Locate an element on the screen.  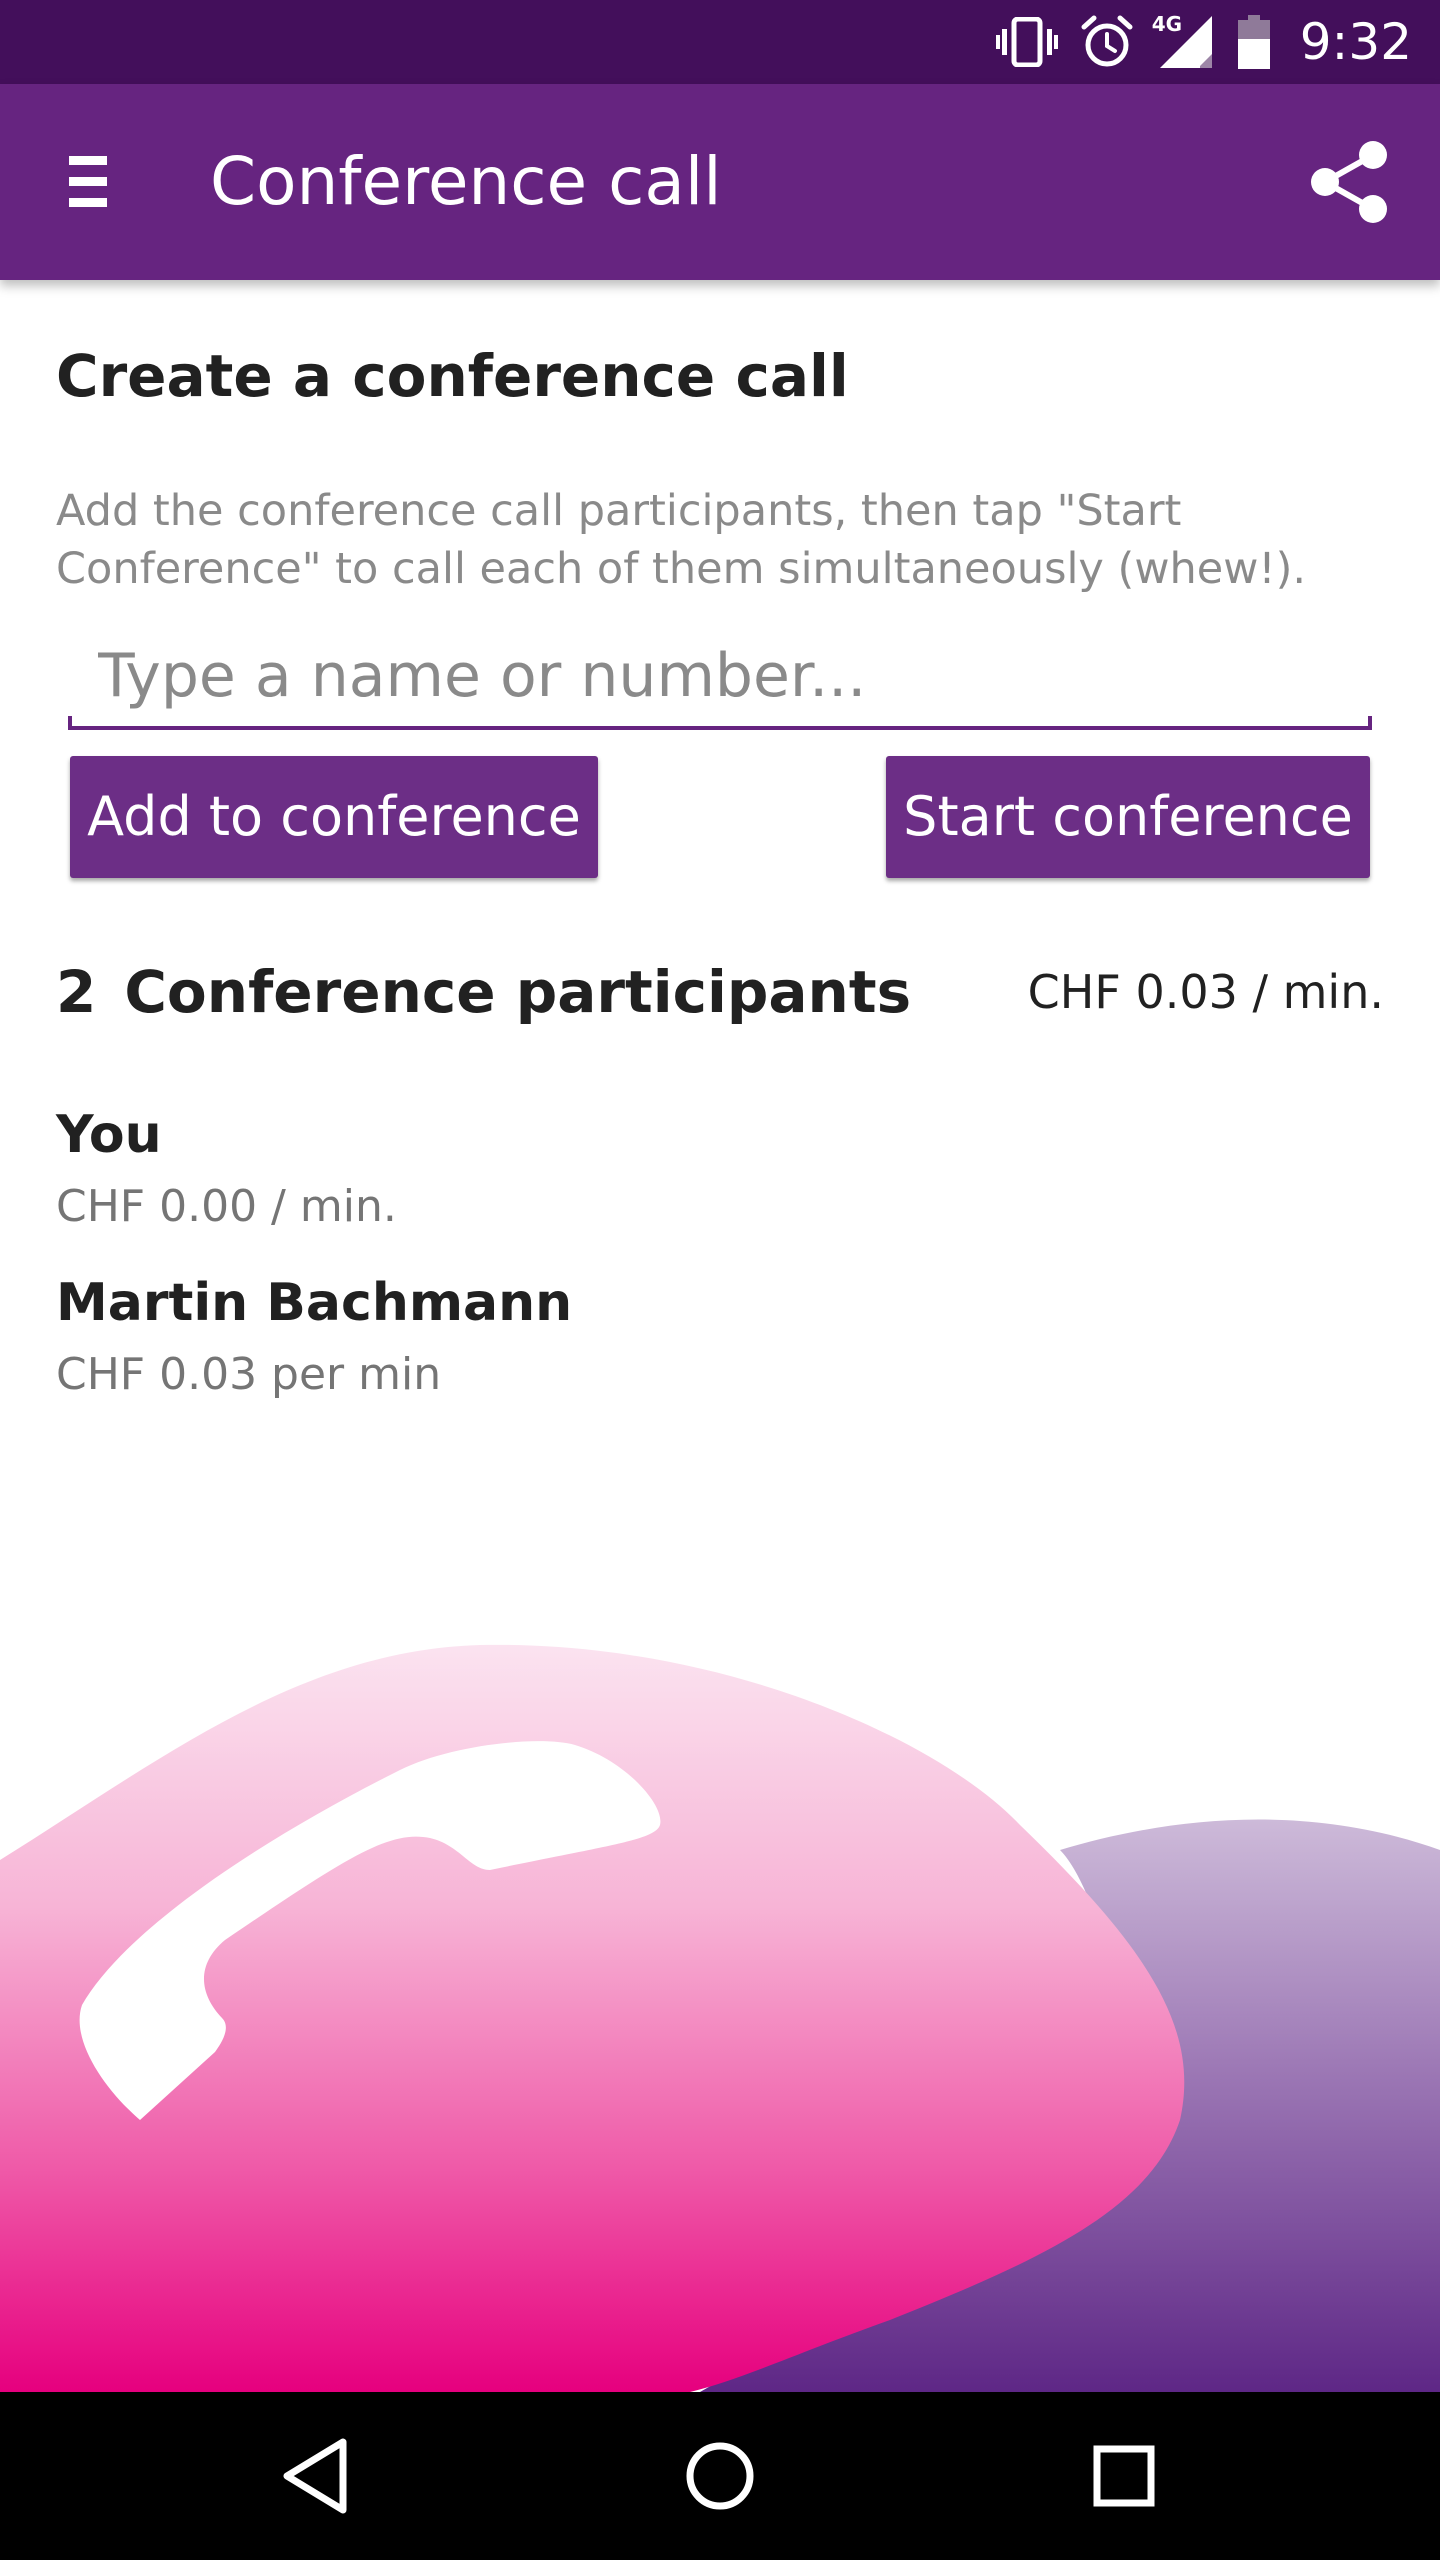
participant-input-field is located at coordinates (720, 678).